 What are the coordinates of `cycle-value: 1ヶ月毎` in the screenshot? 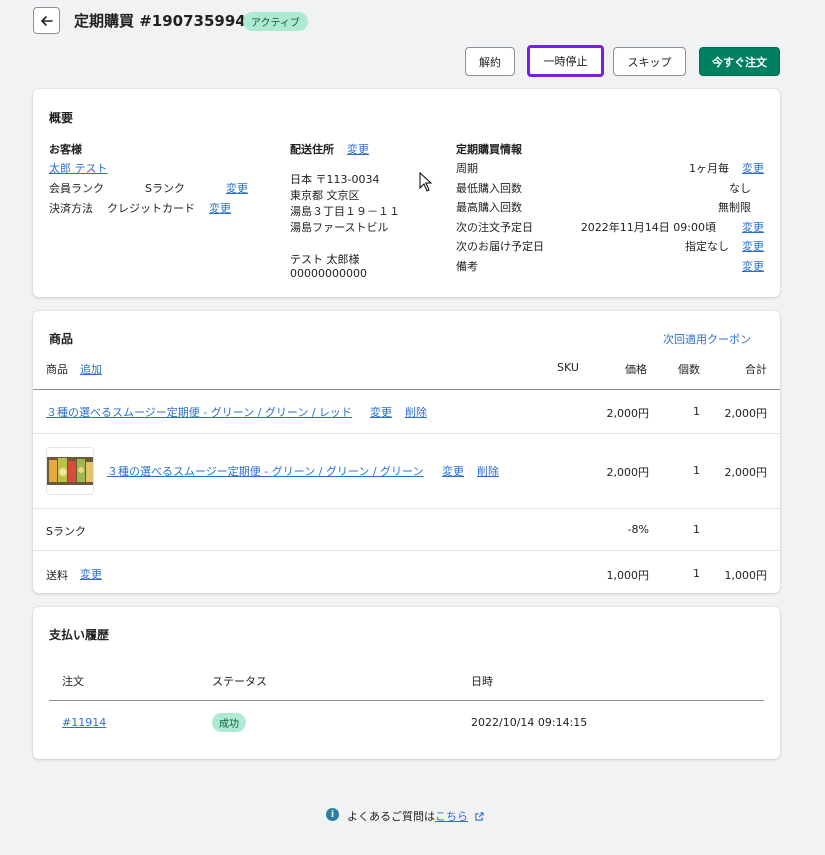 It's located at (709, 168).